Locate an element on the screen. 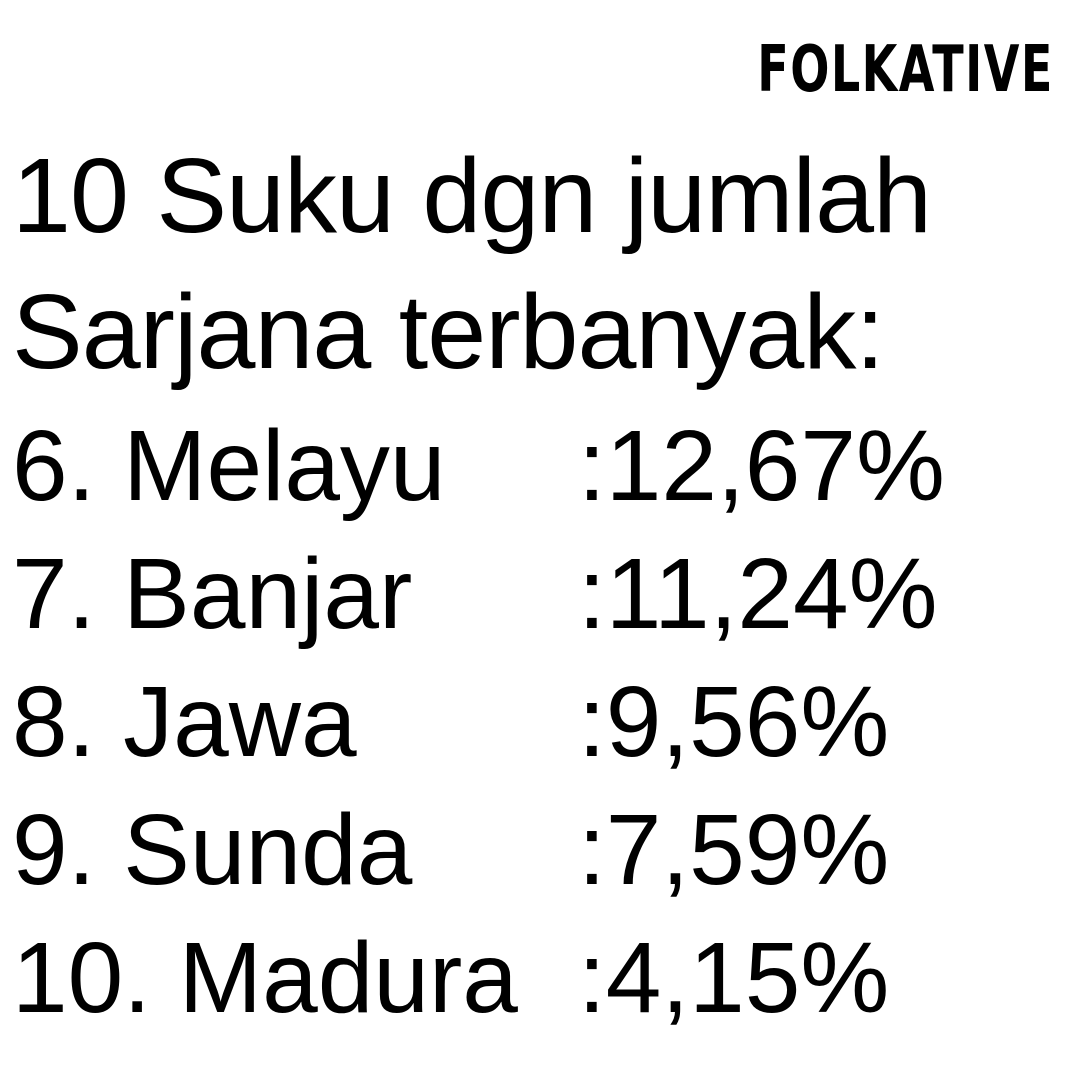  item-value: :9,56% is located at coordinates (734, 722).